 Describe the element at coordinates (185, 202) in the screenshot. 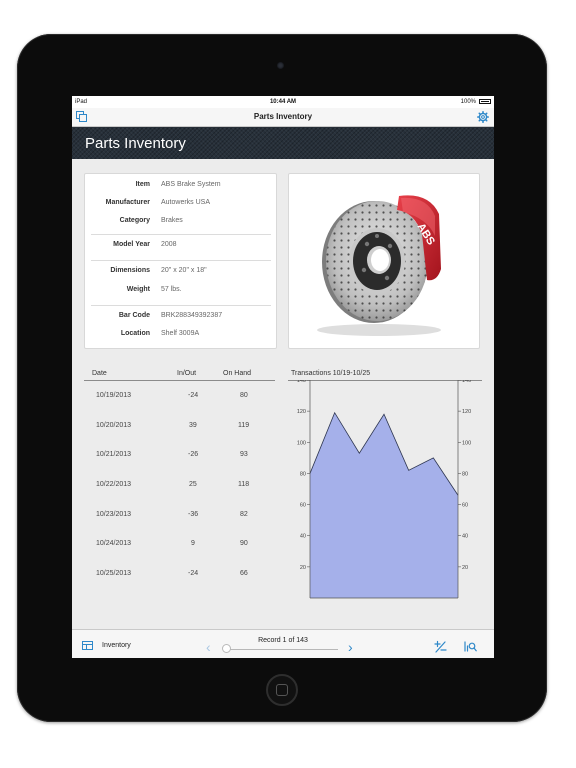

I see `detail-value: Autowerks USA` at that location.